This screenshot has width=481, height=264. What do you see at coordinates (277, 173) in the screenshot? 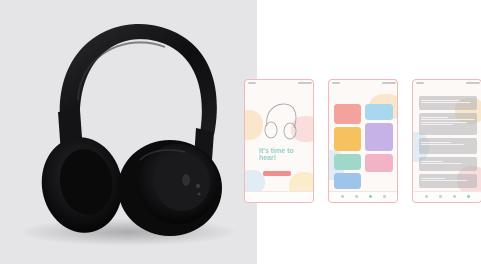
I see `get-started-button` at bounding box center [277, 173].